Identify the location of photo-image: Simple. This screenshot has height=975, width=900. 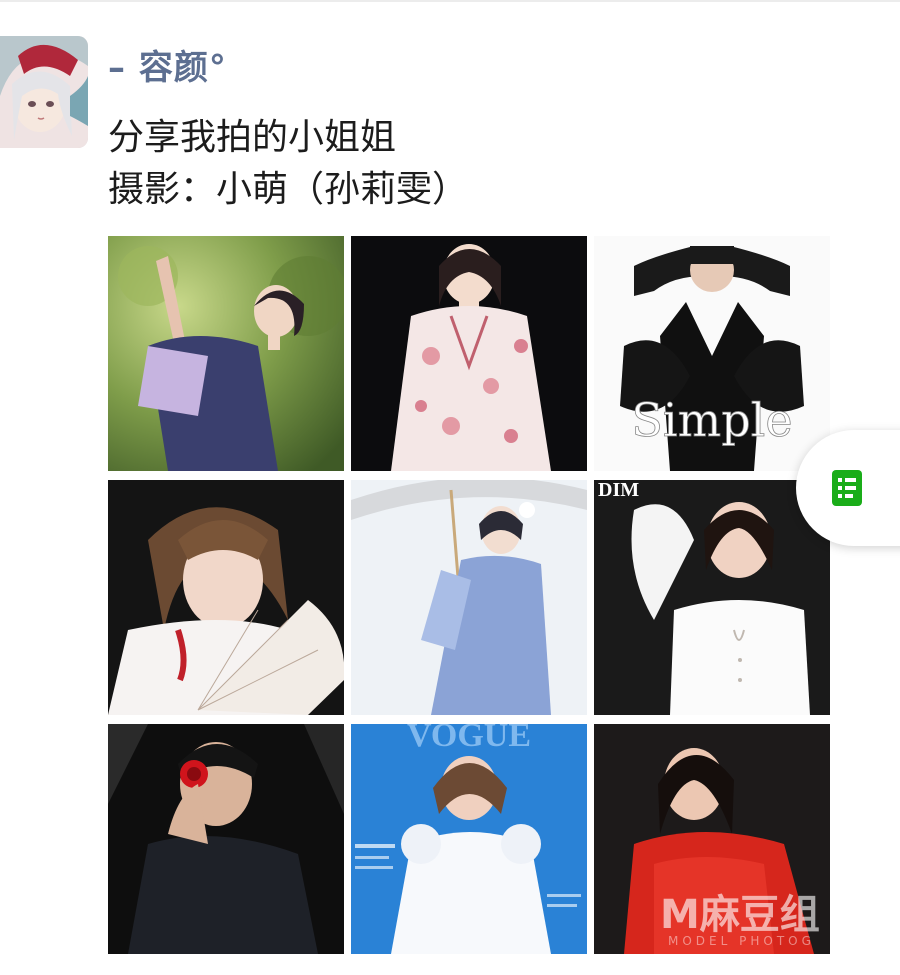
(712, 353).